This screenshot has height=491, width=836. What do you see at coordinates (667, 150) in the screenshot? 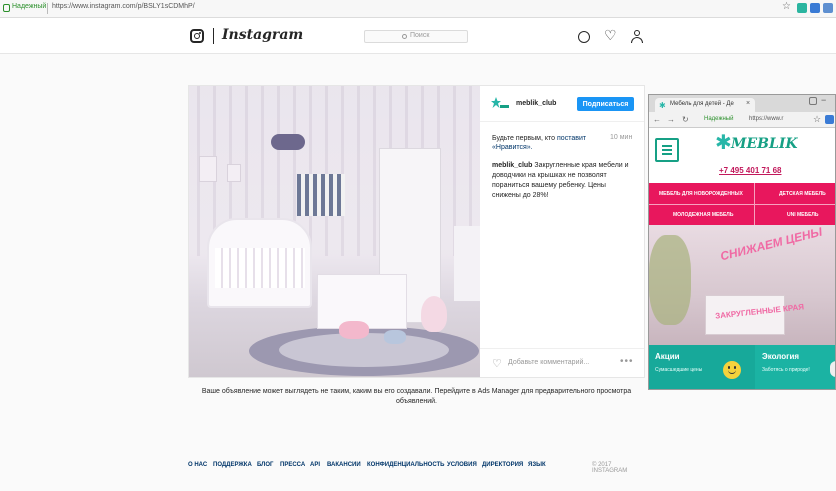
I see `hamburger-menu-icon` at bounding box center [667, 150].